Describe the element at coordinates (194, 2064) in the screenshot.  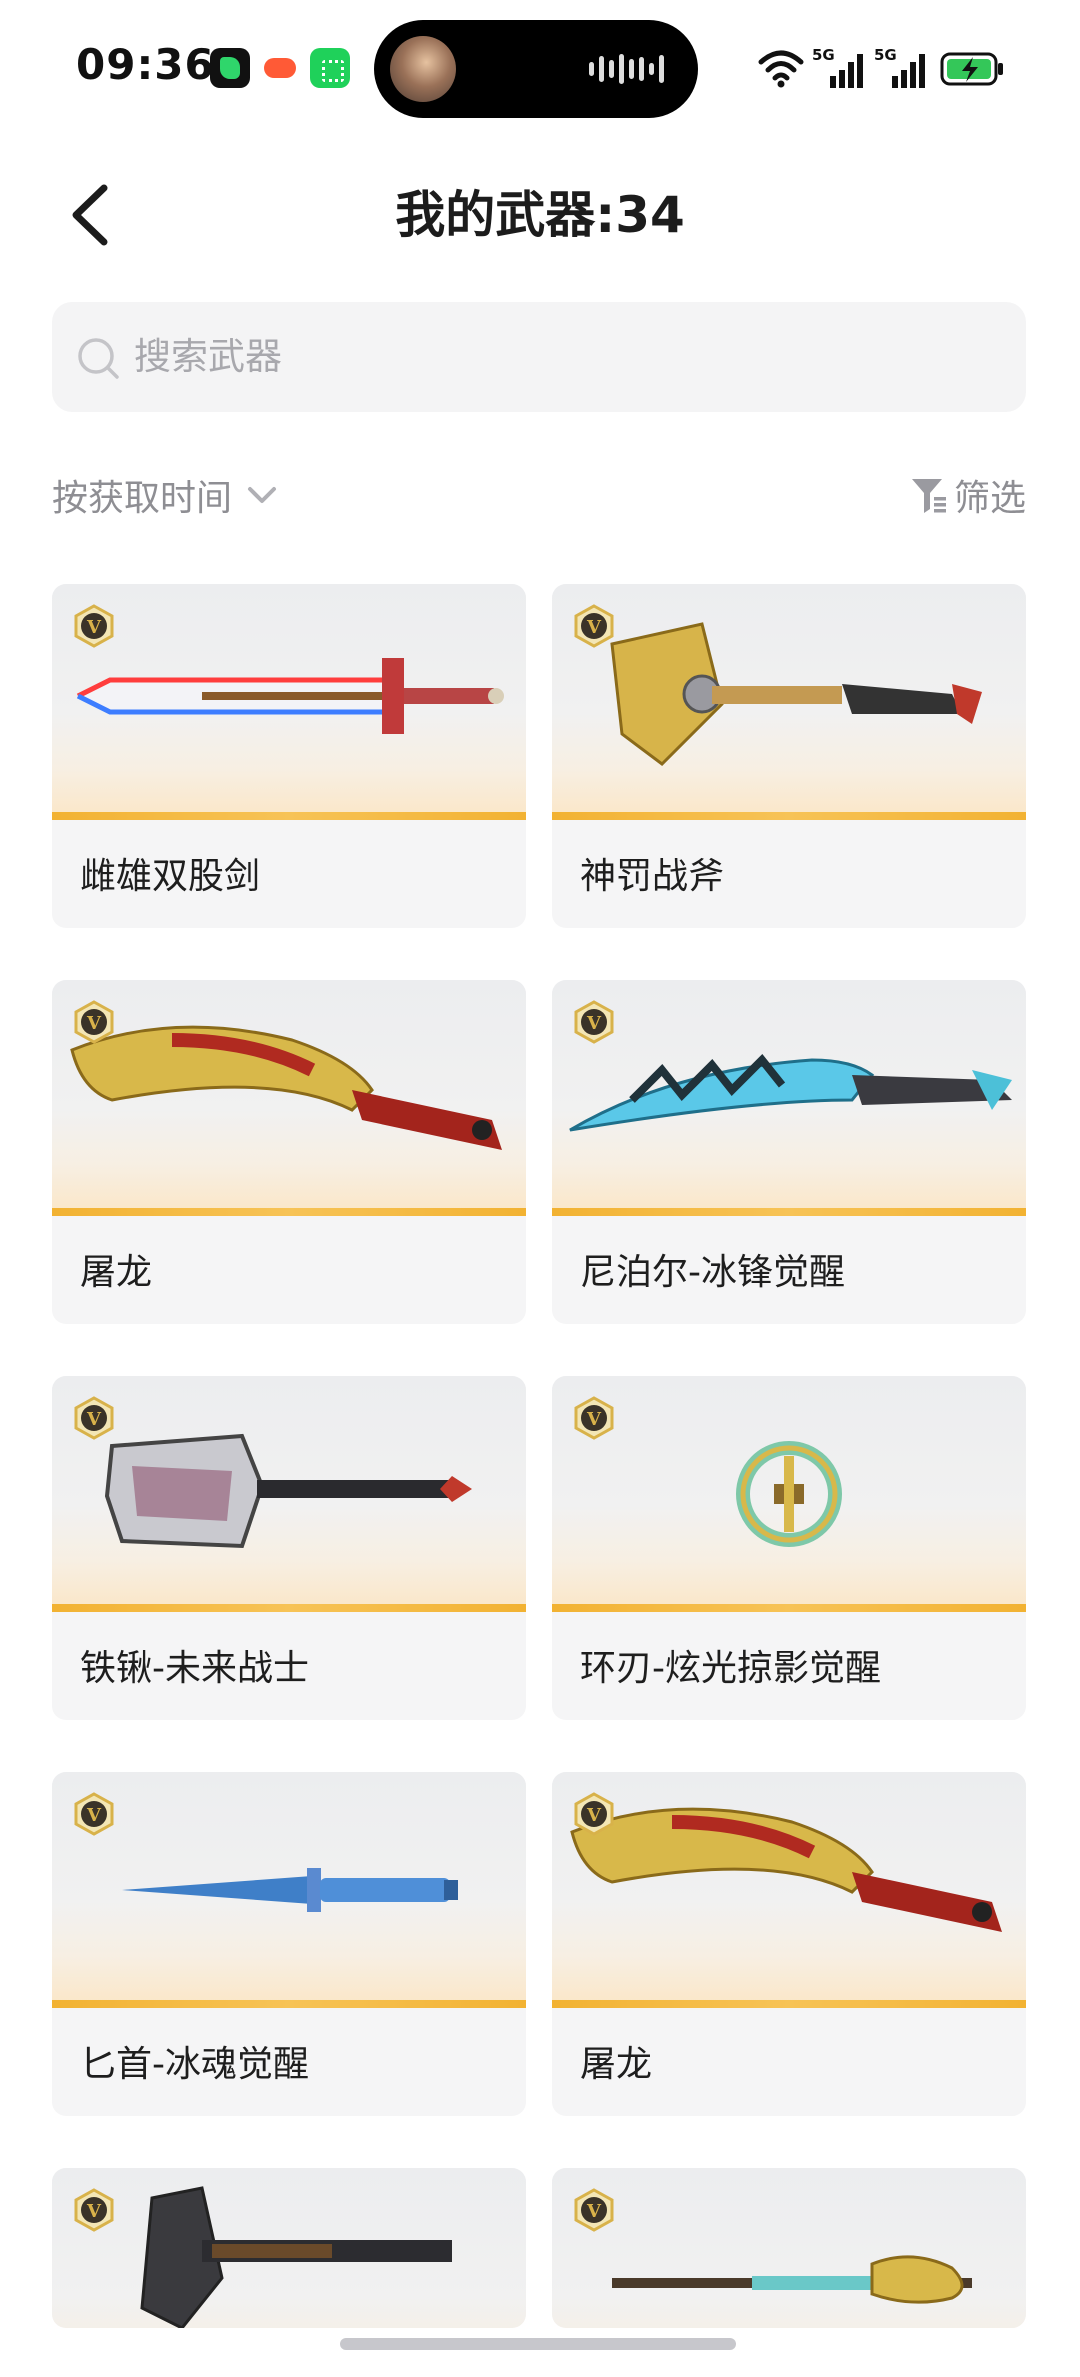
I see `weapon-name: 匕首-冰魂觉醒` at that location.